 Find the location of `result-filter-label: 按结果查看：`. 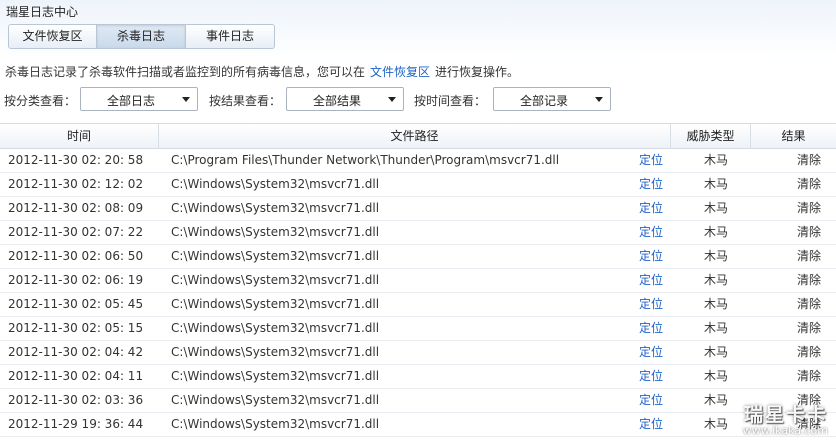

result-filter-label: 按结果查看： is located at coordinates (245, 101).